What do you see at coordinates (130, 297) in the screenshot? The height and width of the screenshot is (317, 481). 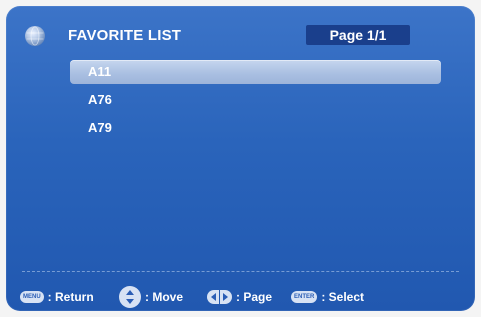 I see `up-down-arrows-icon` at bounding box center [130, 297].